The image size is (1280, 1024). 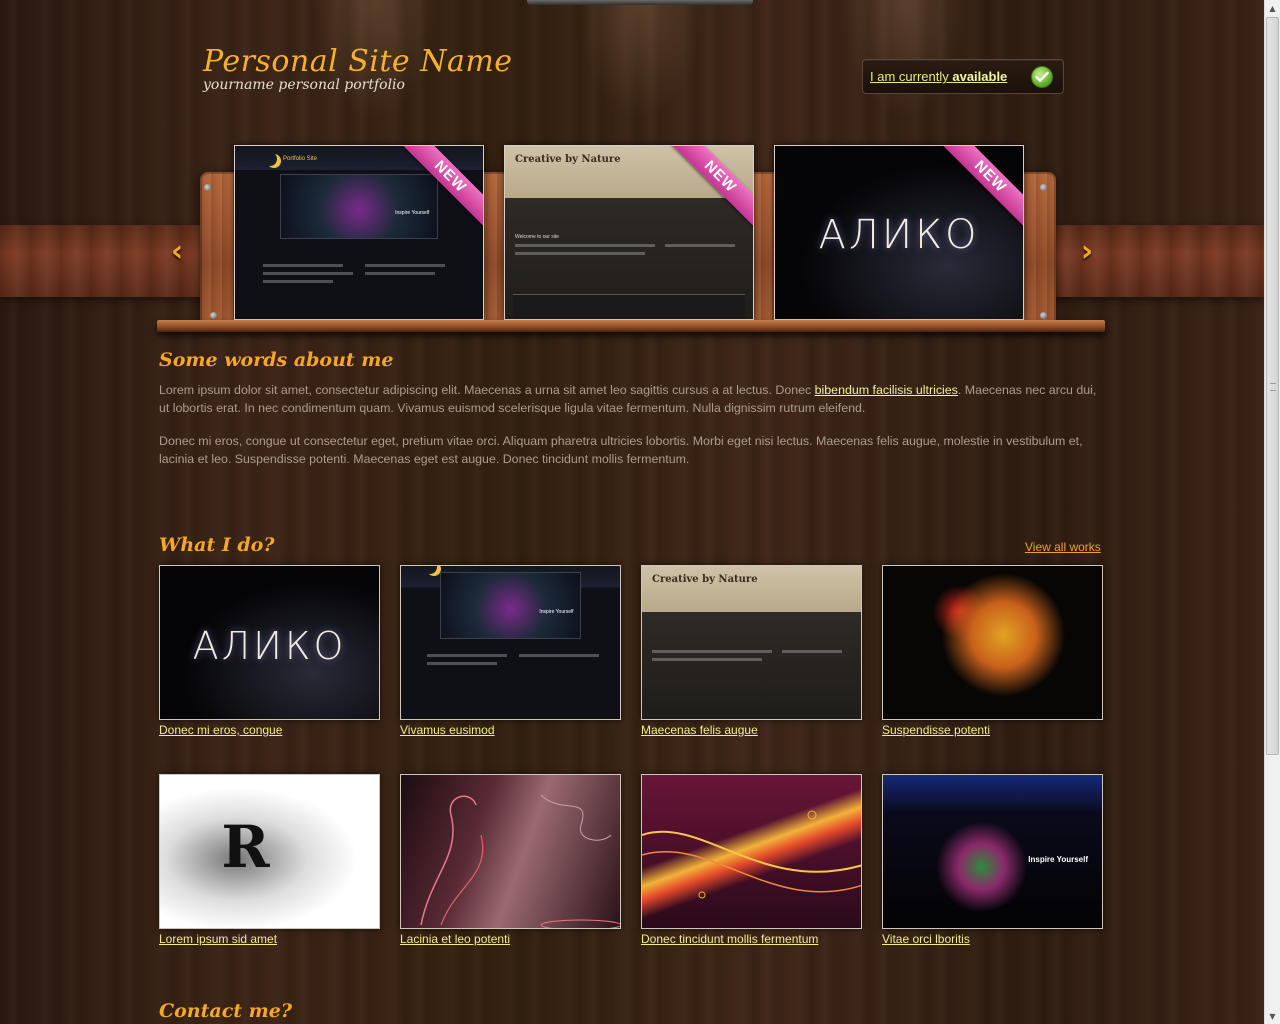 I want to click on about-heading: Some words about me, so click(x=276, y=360).